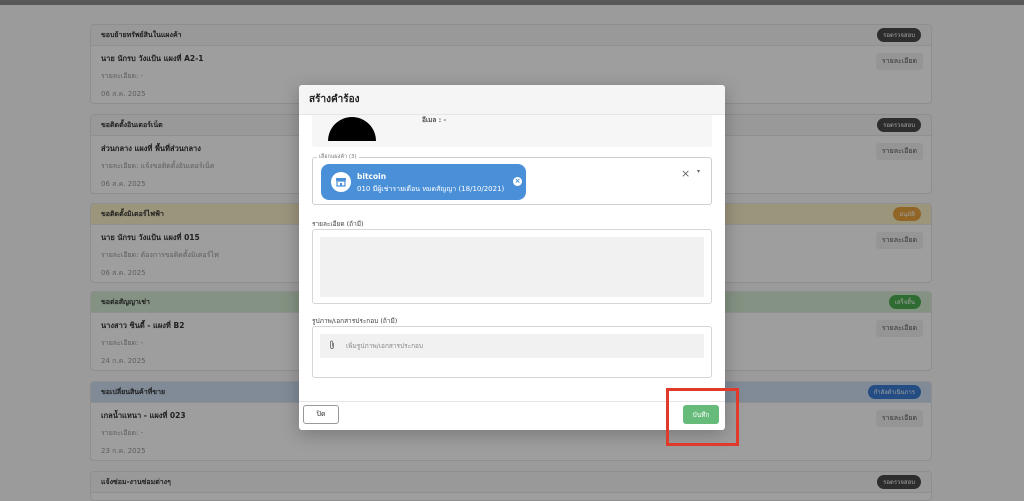 Image resolution: width=1024 pixels, height=501 pixels. Describe the element at coordinates (334, 99) in the screenshot. I see `modal-title: สร้างคำร้อง` at that location.